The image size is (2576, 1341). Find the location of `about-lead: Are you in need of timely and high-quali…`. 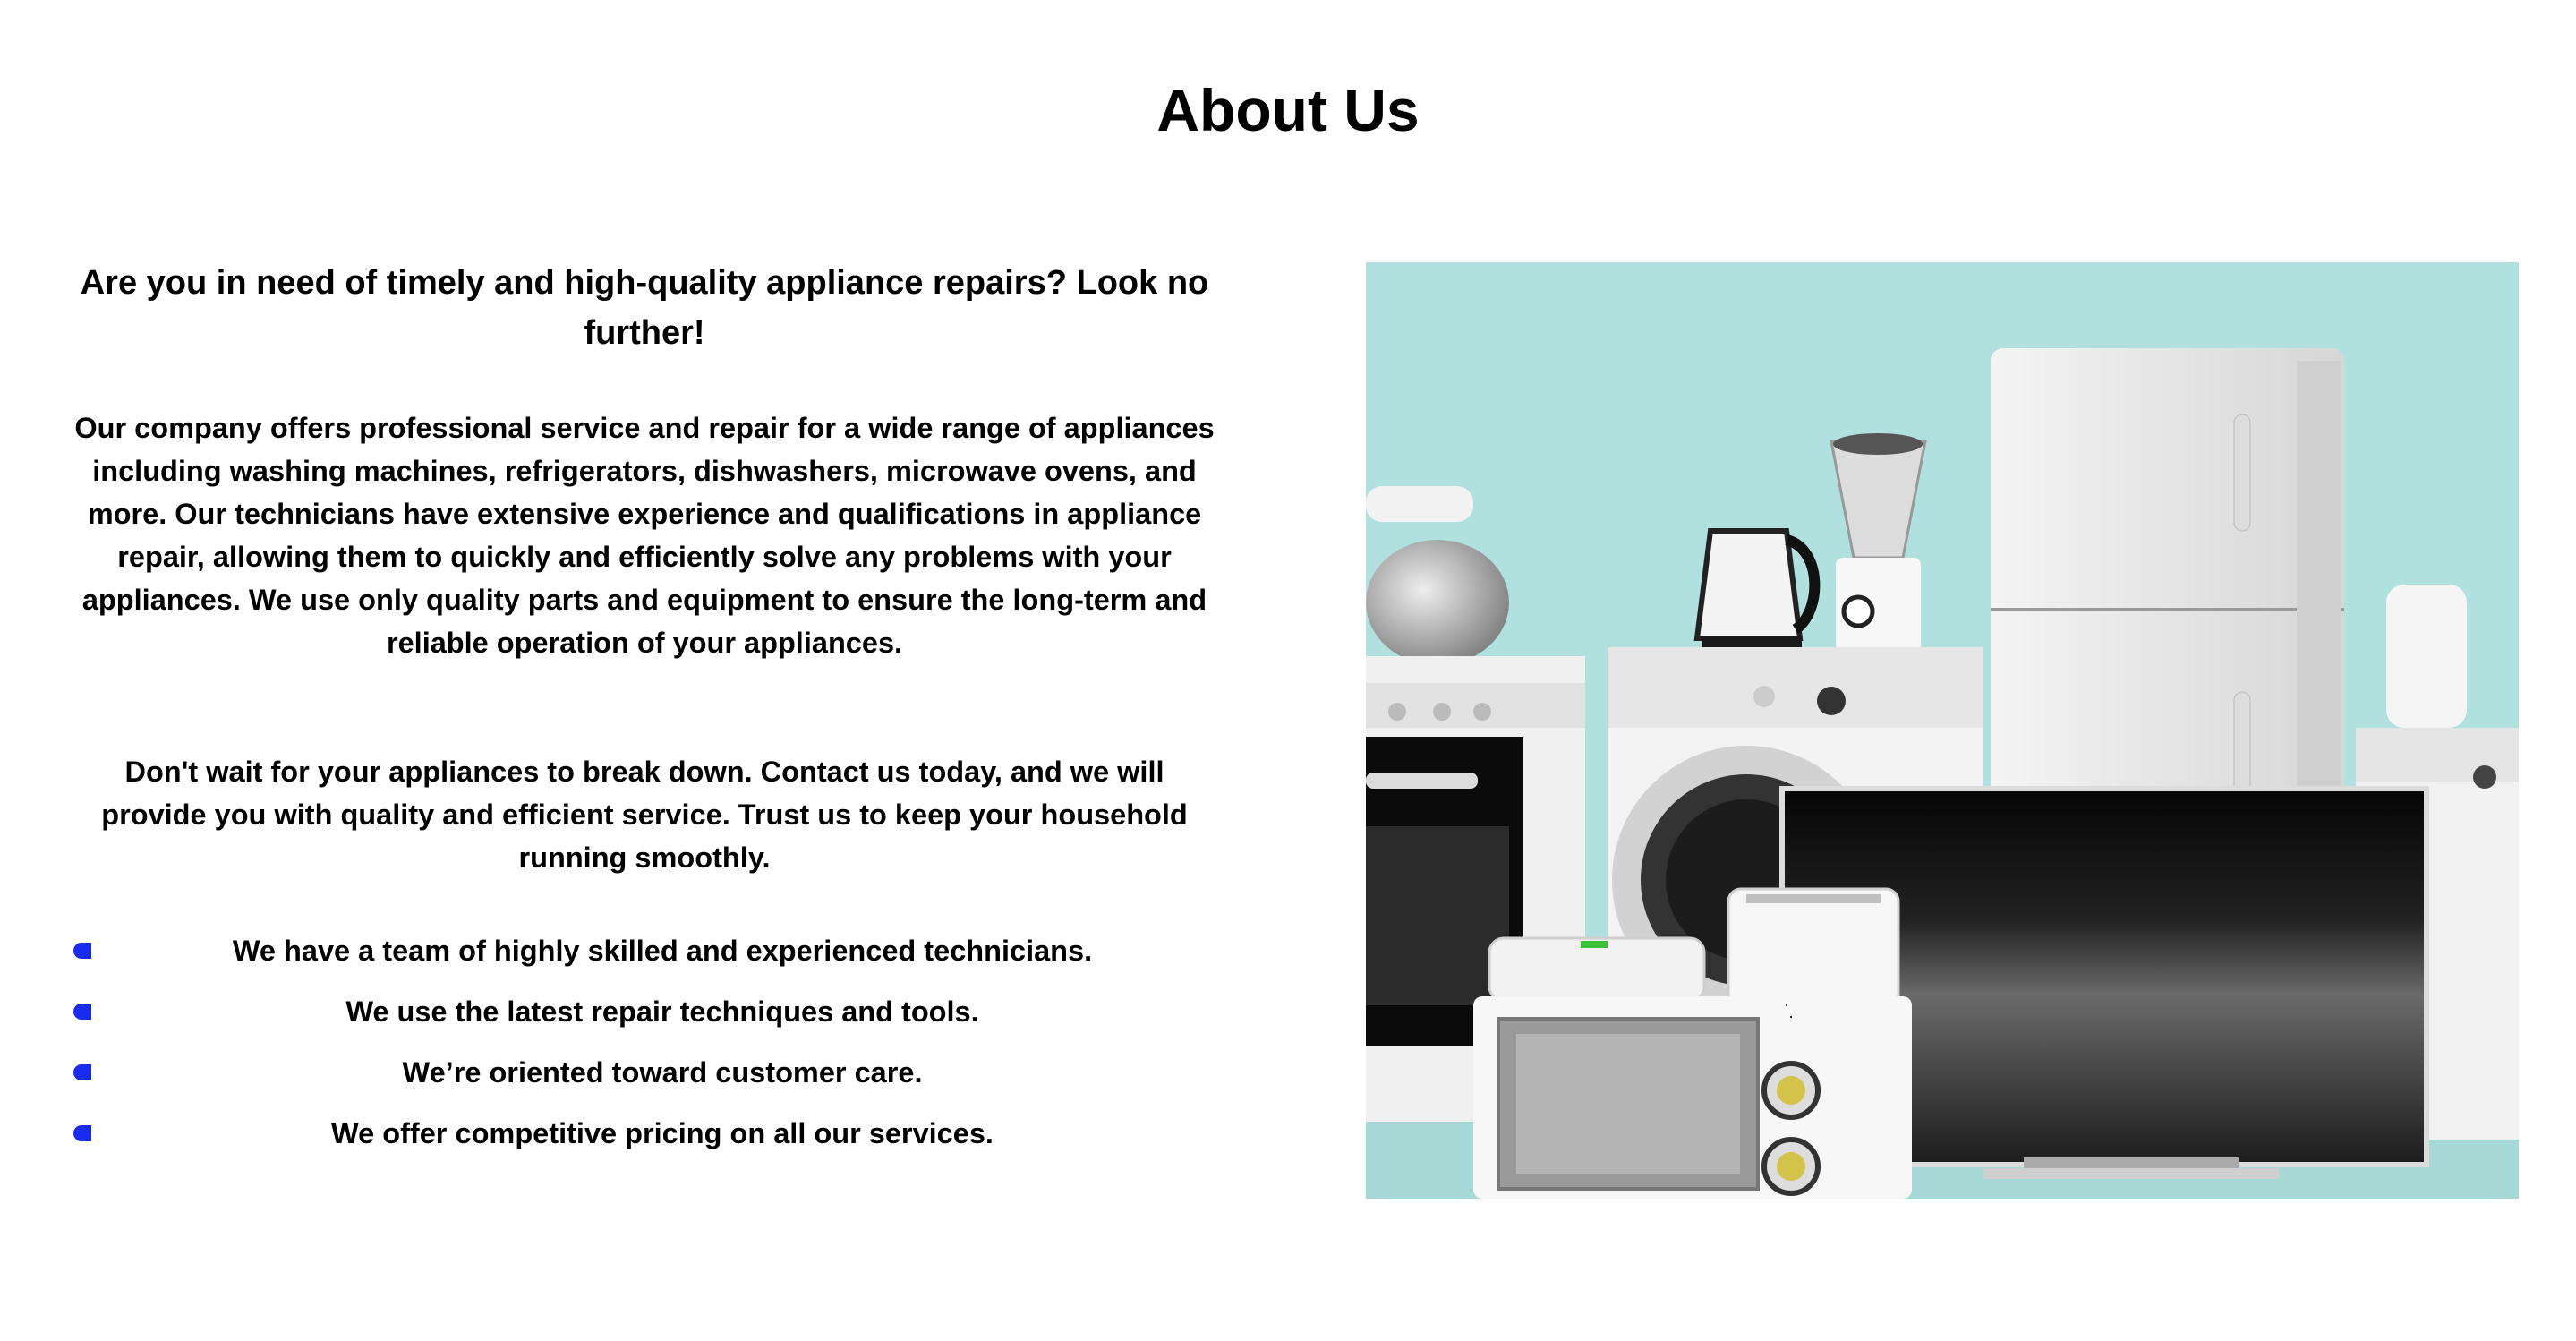

about-lead: Are you in need of timely and high-quali… is located at coordinates (644, 308).